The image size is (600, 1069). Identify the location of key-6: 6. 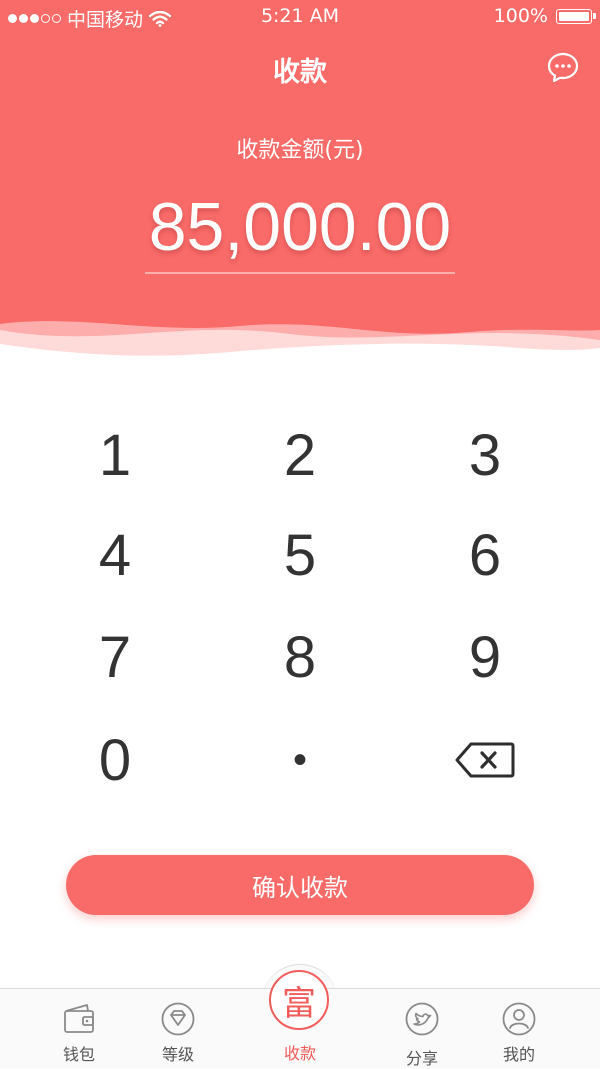
(485, 555).